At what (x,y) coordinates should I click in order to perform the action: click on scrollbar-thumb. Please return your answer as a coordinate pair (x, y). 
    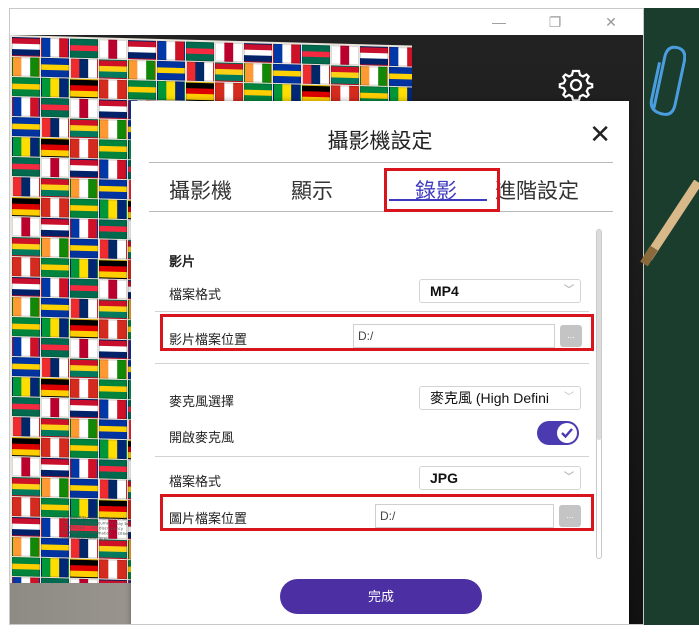
    Looking at the image, I should click on (599, 335).